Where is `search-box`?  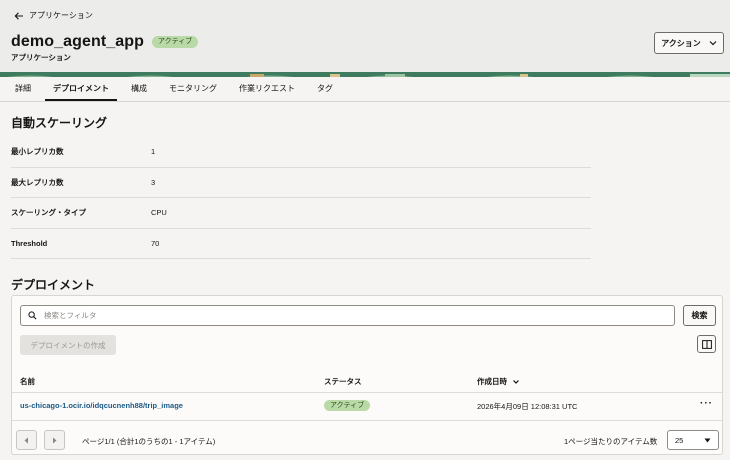
search-box is located at coordinates (347, 315).